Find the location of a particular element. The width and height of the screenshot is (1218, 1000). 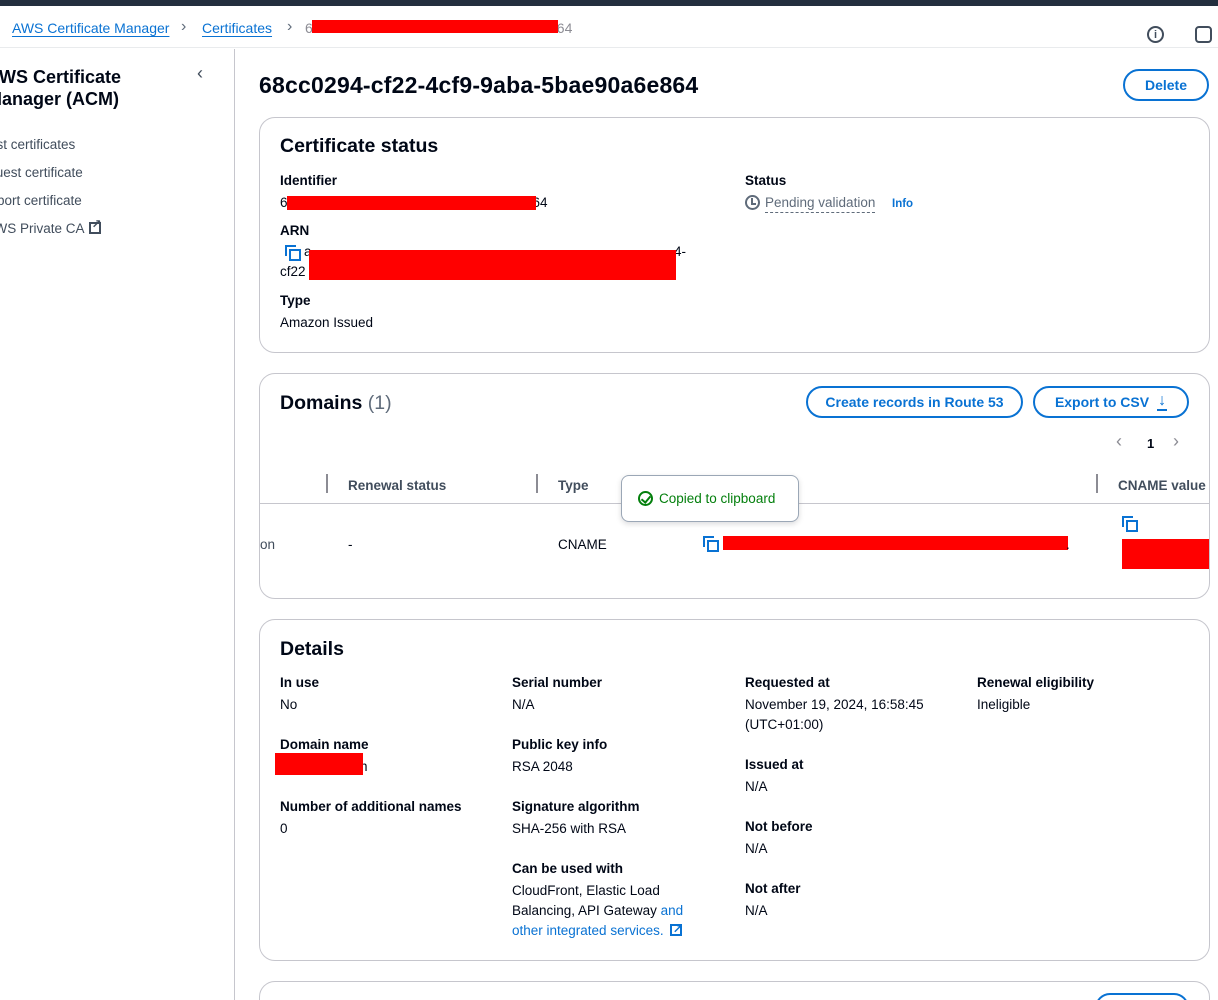

status-label: Status is located at coordinates (766, 180).